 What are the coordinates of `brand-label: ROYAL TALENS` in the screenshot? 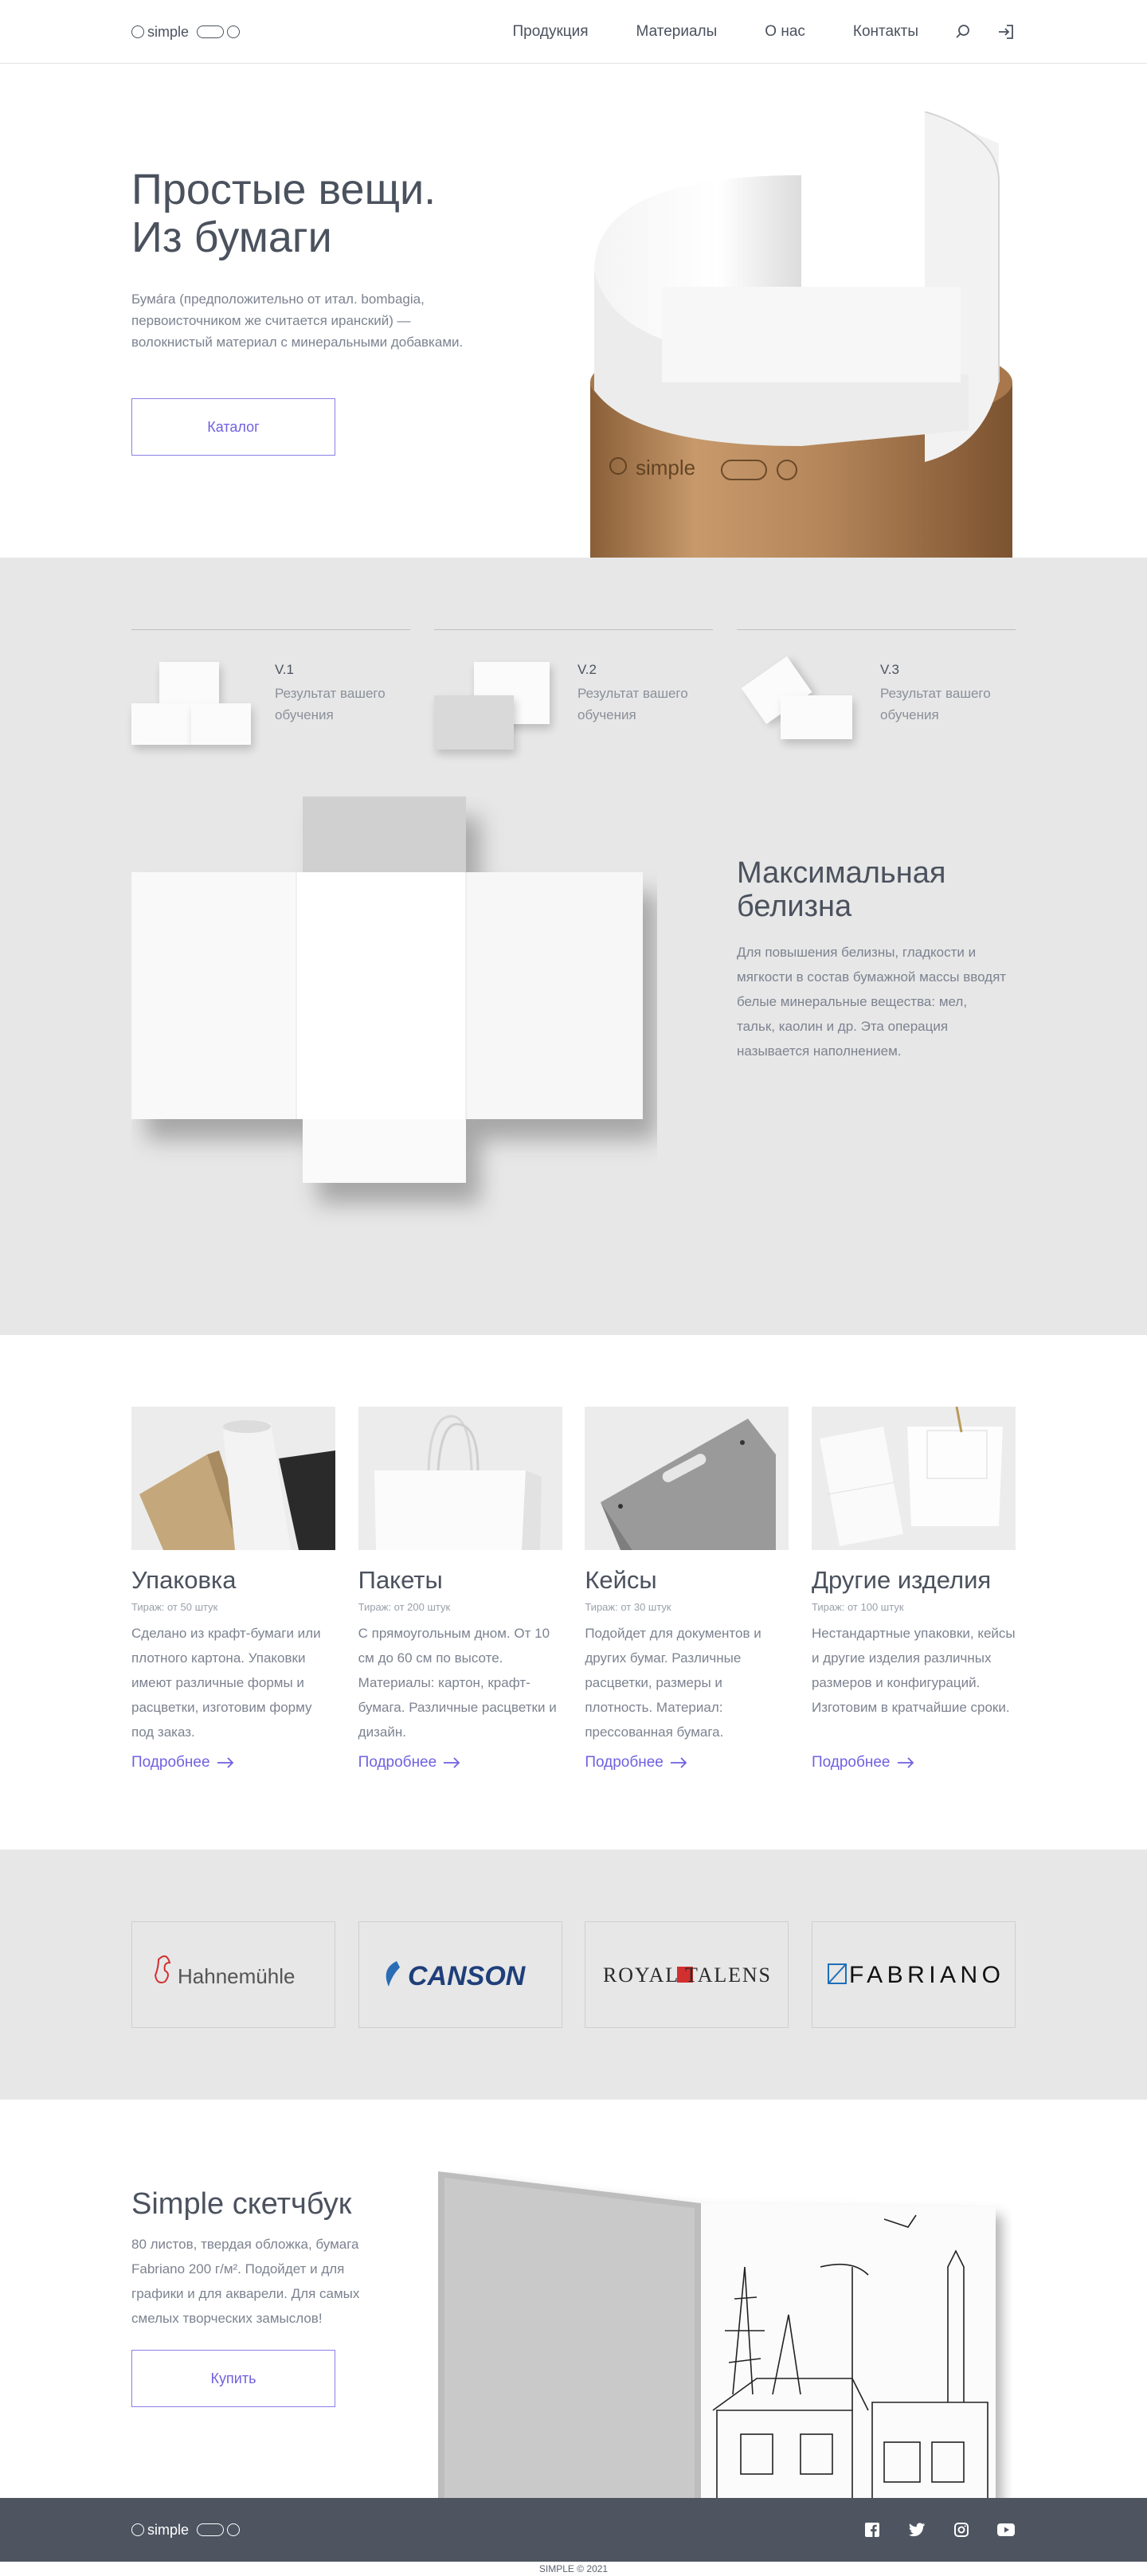 It's located at (686, 1975).